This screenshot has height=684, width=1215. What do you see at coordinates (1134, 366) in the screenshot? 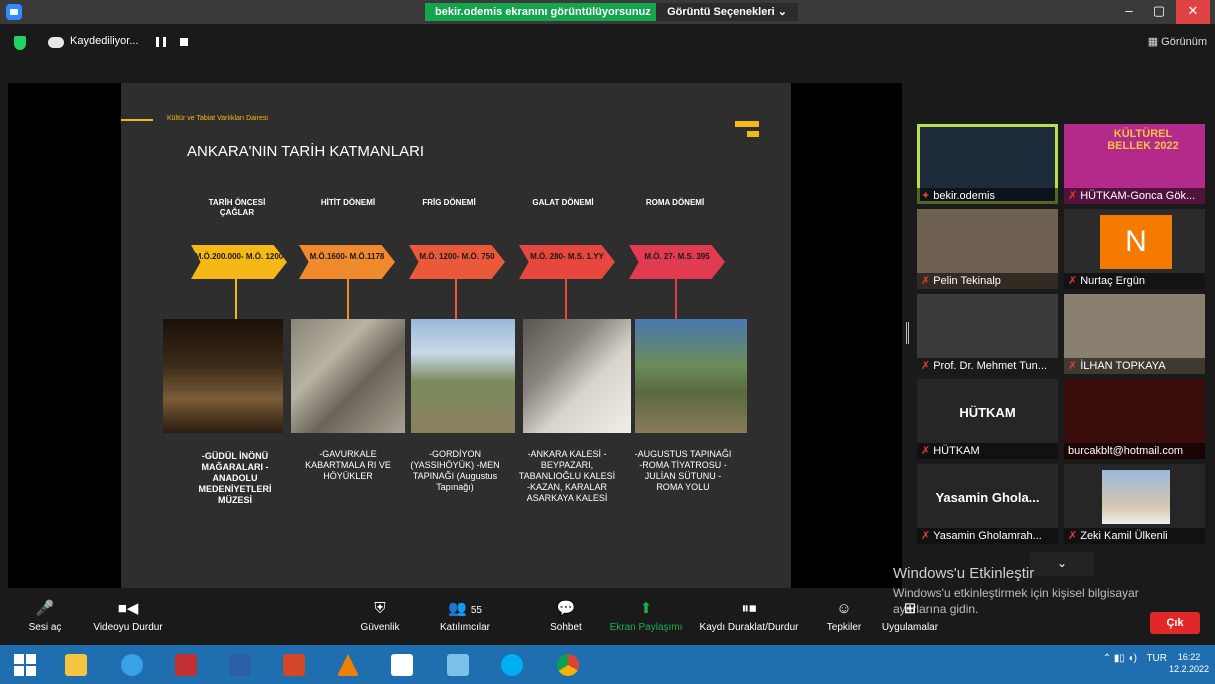
I see `participant-name: ✗ İLHAN TOPKAYA` at bounding box center [1134, 366].